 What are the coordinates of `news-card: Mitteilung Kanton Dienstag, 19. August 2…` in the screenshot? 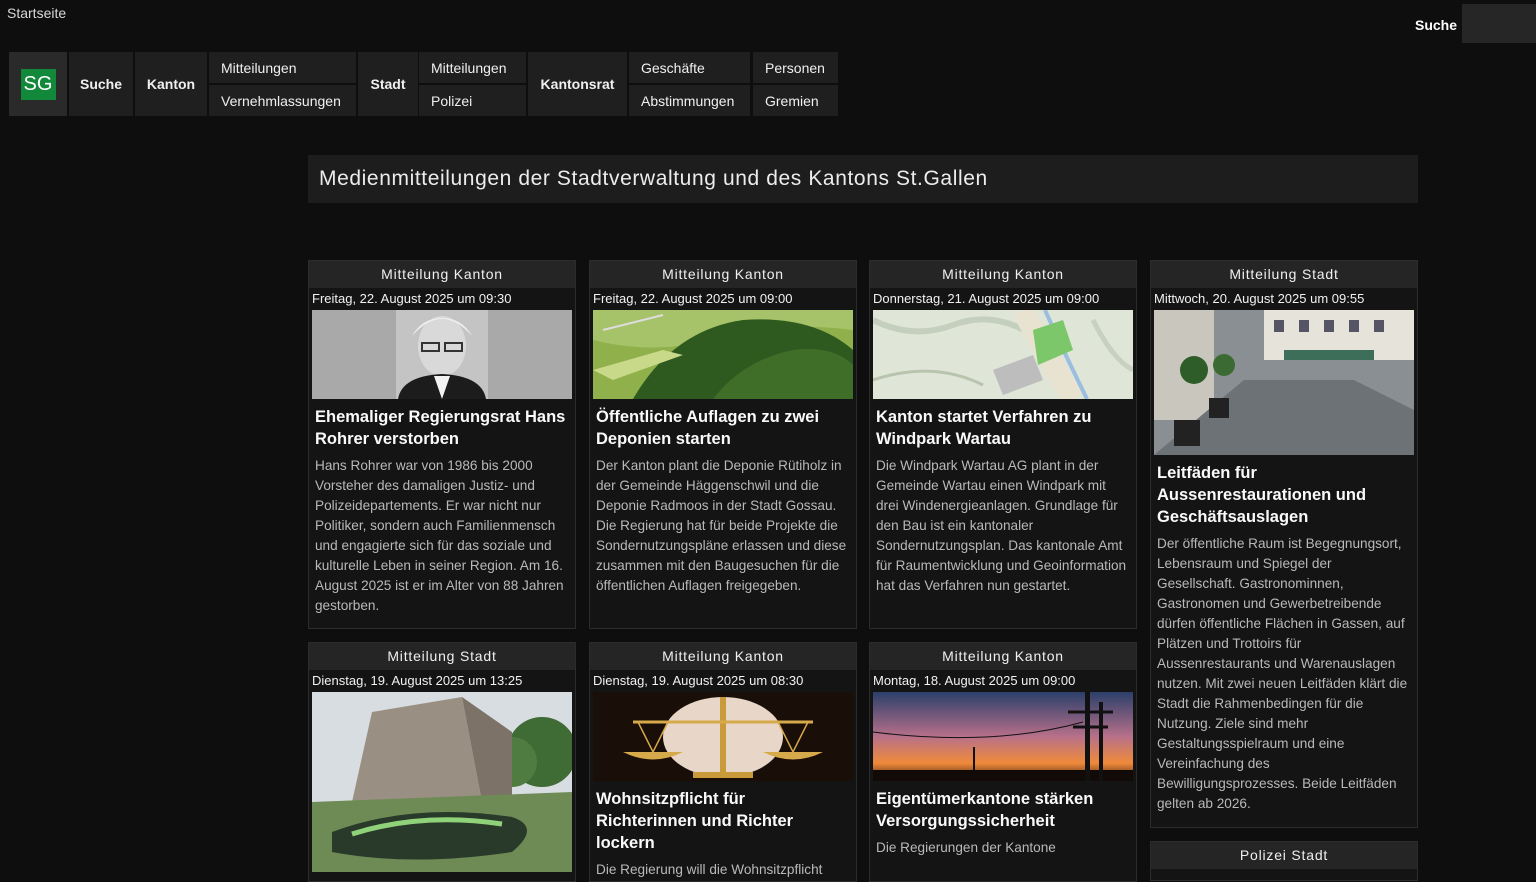 It's located at (723, 762).